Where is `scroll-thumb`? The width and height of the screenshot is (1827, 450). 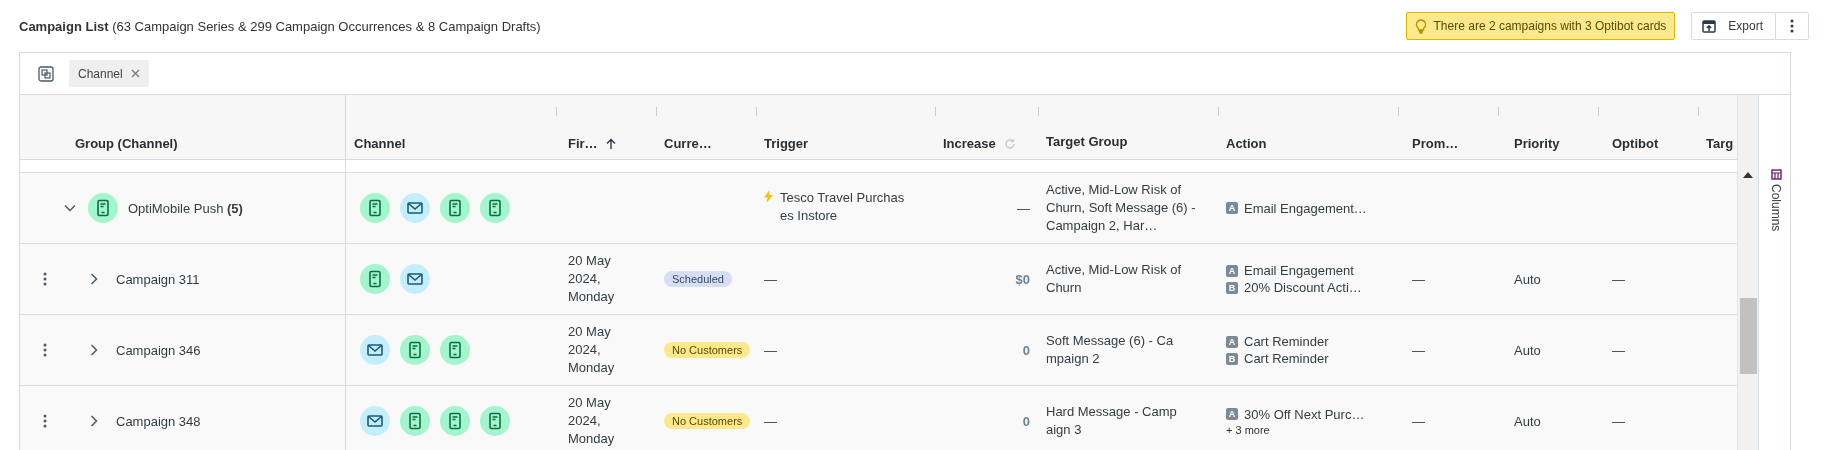
scroll-thumb is located at coordinates (1748, 336).